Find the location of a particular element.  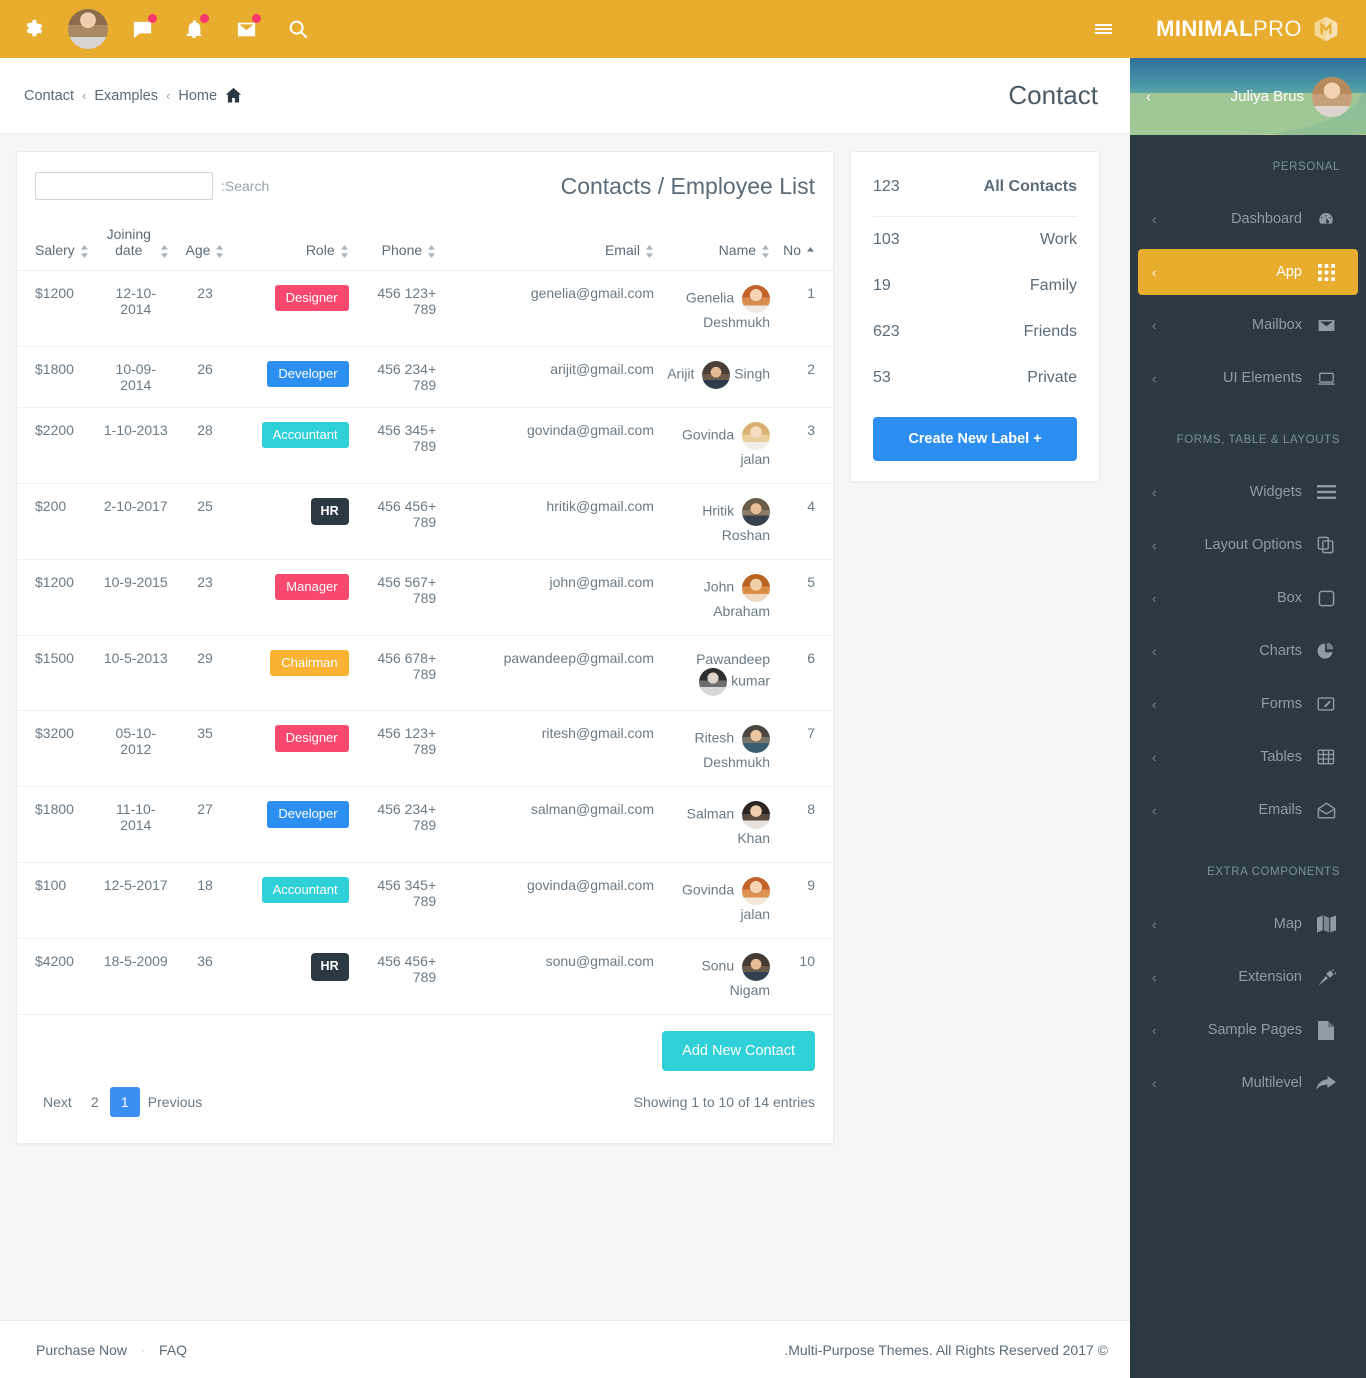

pagination-page-1: 1 is located at coordinates (124, 1102).